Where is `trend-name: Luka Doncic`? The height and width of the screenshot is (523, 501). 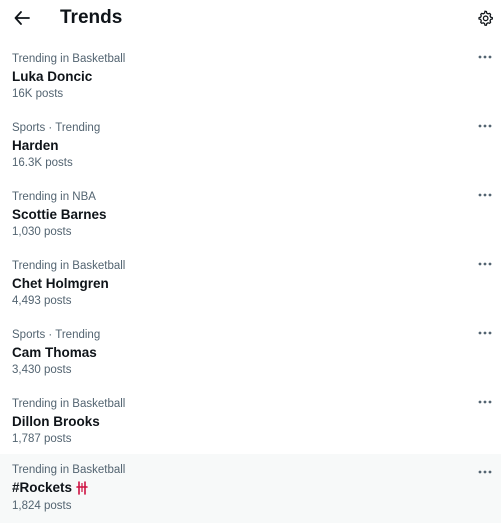
trend-name: Luka Doncic is located at coordinates (52, 77).